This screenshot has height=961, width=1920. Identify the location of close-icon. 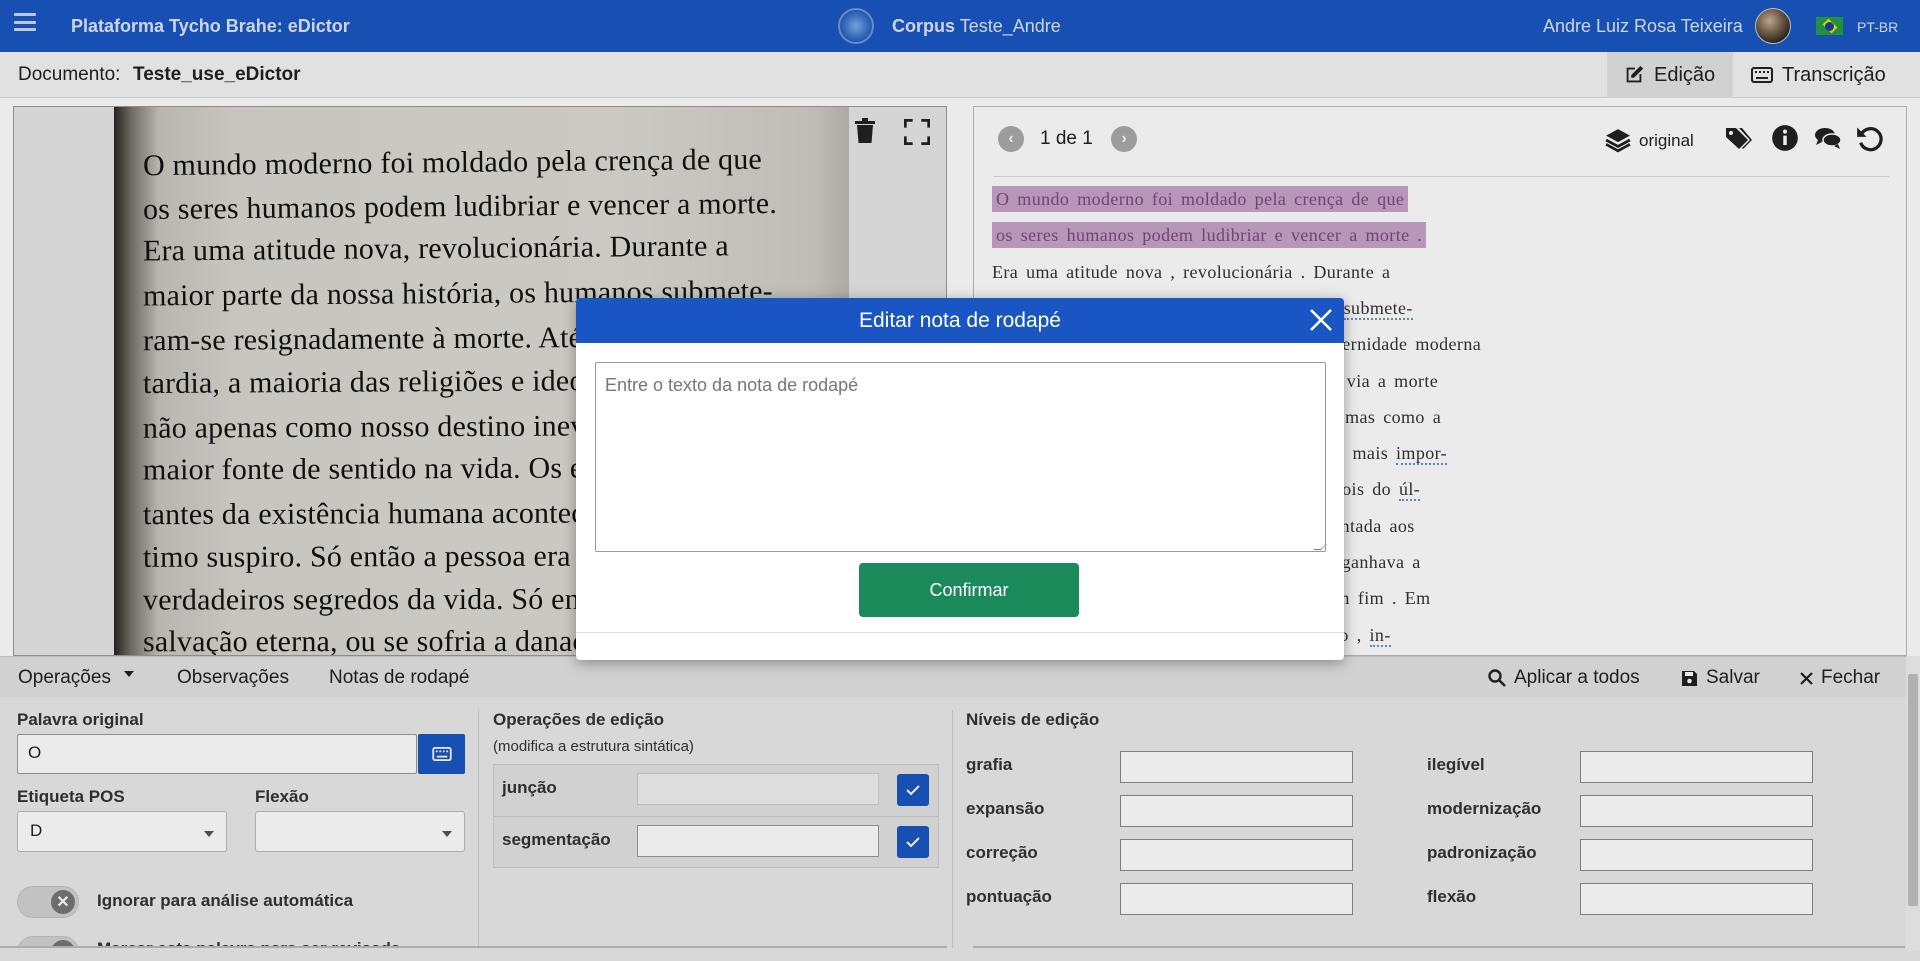
(1321, 320).